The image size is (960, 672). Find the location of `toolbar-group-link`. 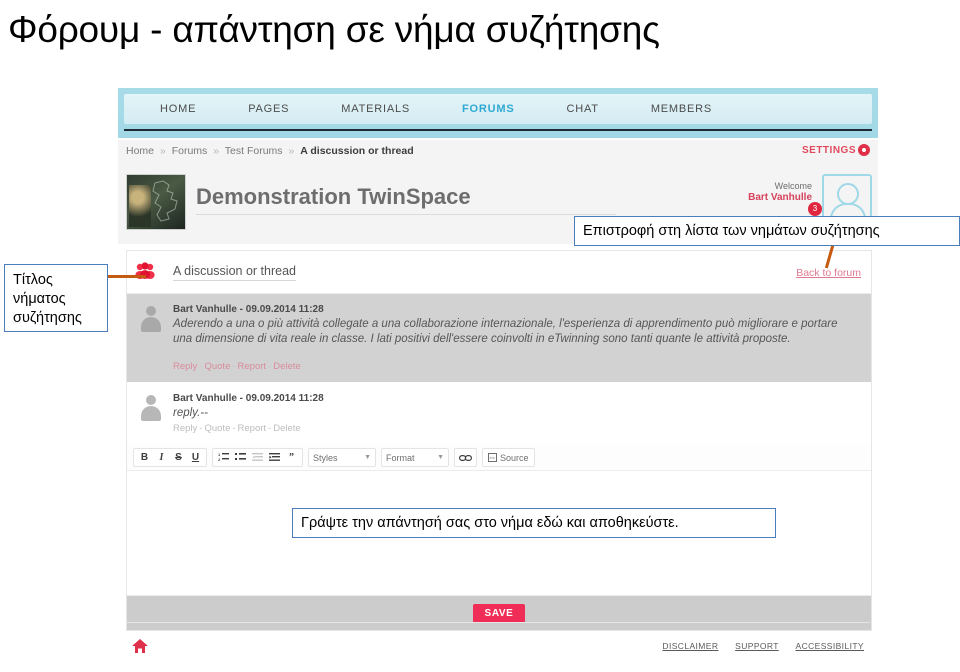

toolbar-group-link is located at coordinates (465, 457).